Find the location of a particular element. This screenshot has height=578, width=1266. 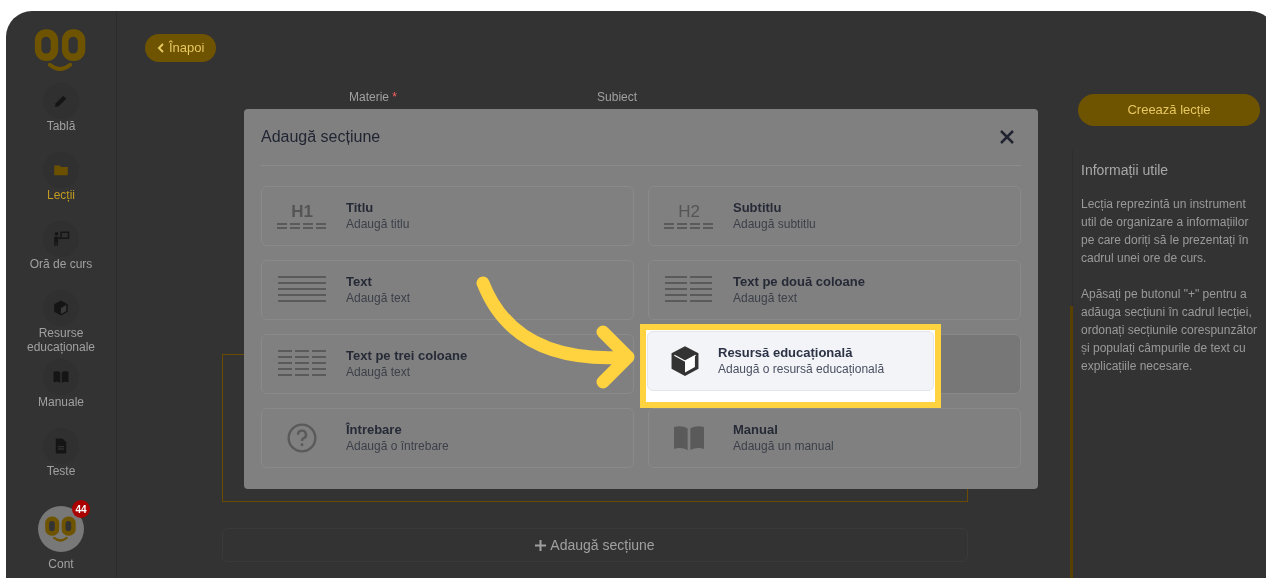

sidebar-item: Lecții is located at coordinates (61, 184).